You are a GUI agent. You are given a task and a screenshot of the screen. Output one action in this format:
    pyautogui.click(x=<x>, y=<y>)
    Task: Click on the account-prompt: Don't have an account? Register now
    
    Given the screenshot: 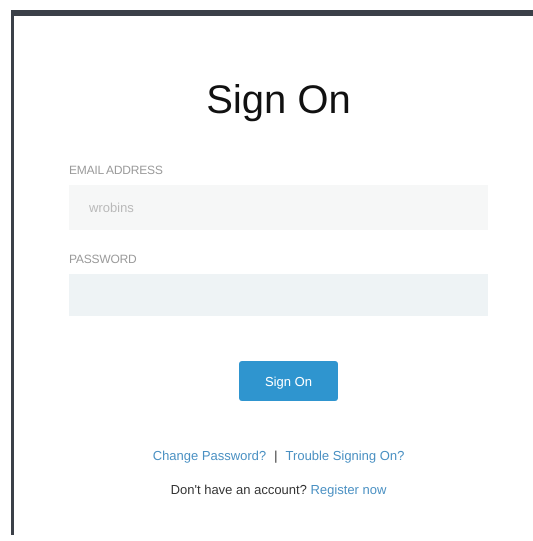 What is the action you would take?
    pyautogui.click(x=279, y=490)
    